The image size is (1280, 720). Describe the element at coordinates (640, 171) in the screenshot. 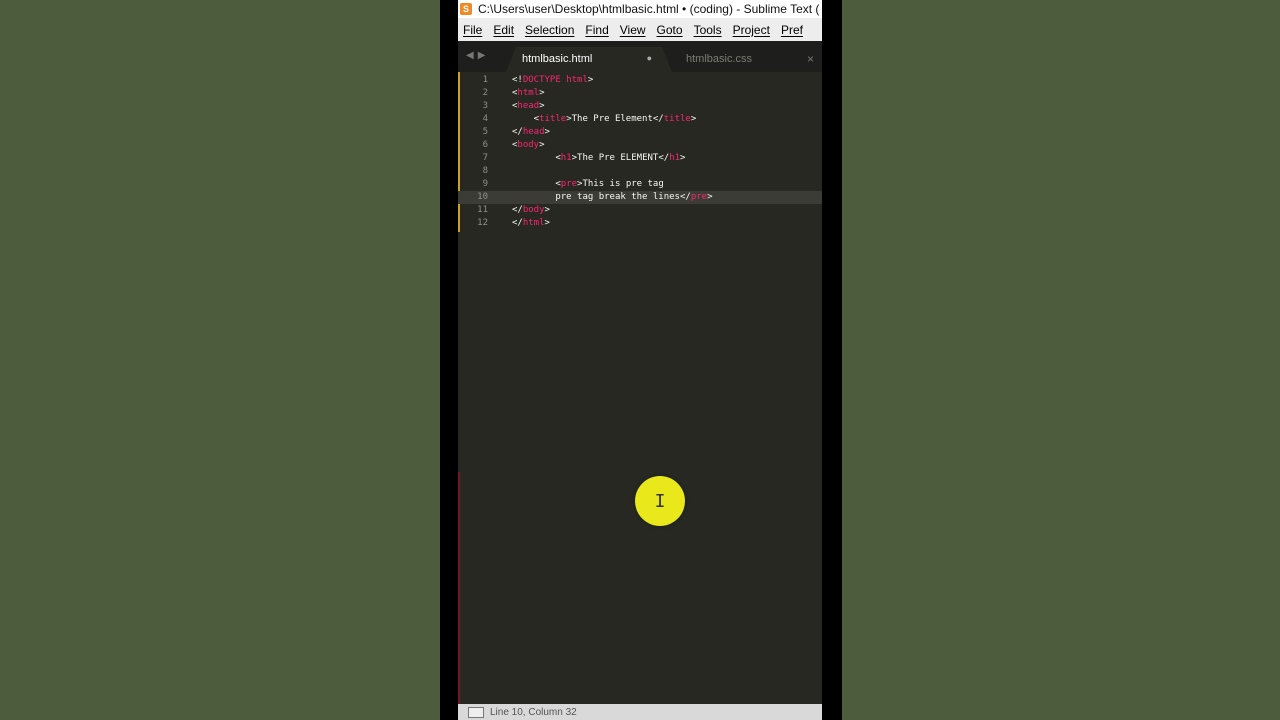

I see `code-line: 8` at that location.